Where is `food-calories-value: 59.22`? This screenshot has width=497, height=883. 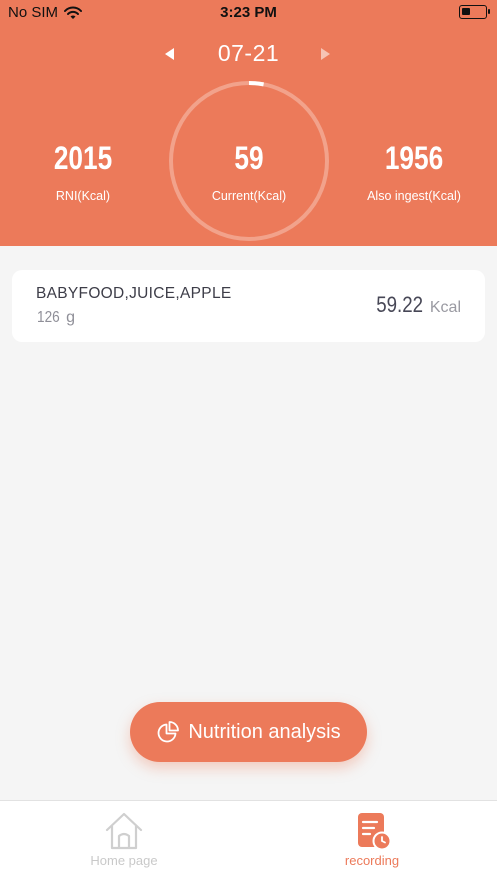 food-calories-value: 59.22 is located at coordinates (399, 304).